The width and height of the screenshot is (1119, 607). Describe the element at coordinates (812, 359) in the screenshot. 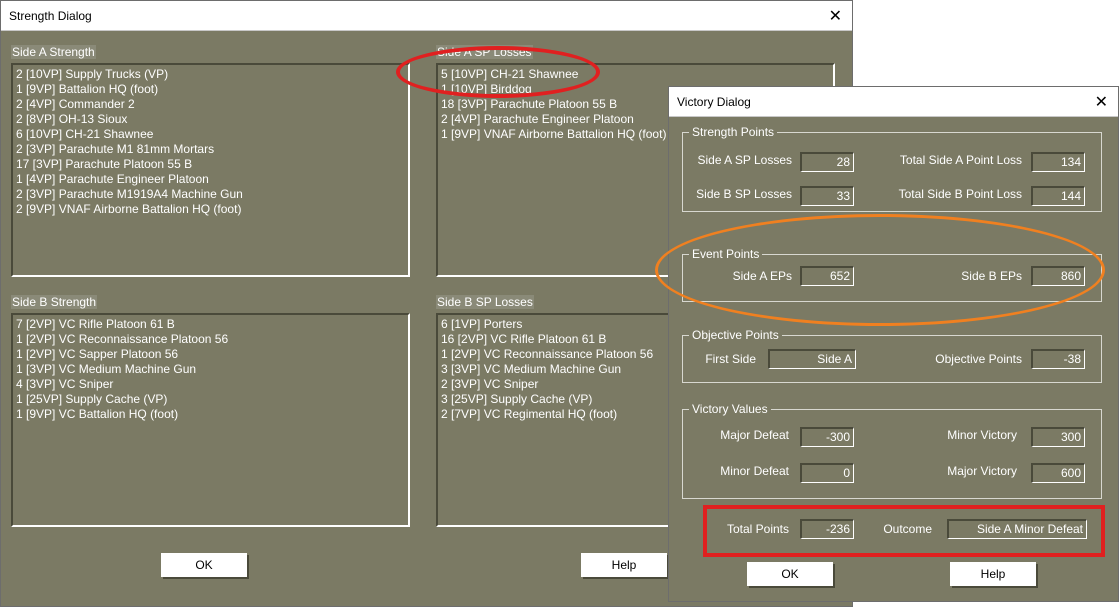

I see `first-side-field: Side A` at that location.